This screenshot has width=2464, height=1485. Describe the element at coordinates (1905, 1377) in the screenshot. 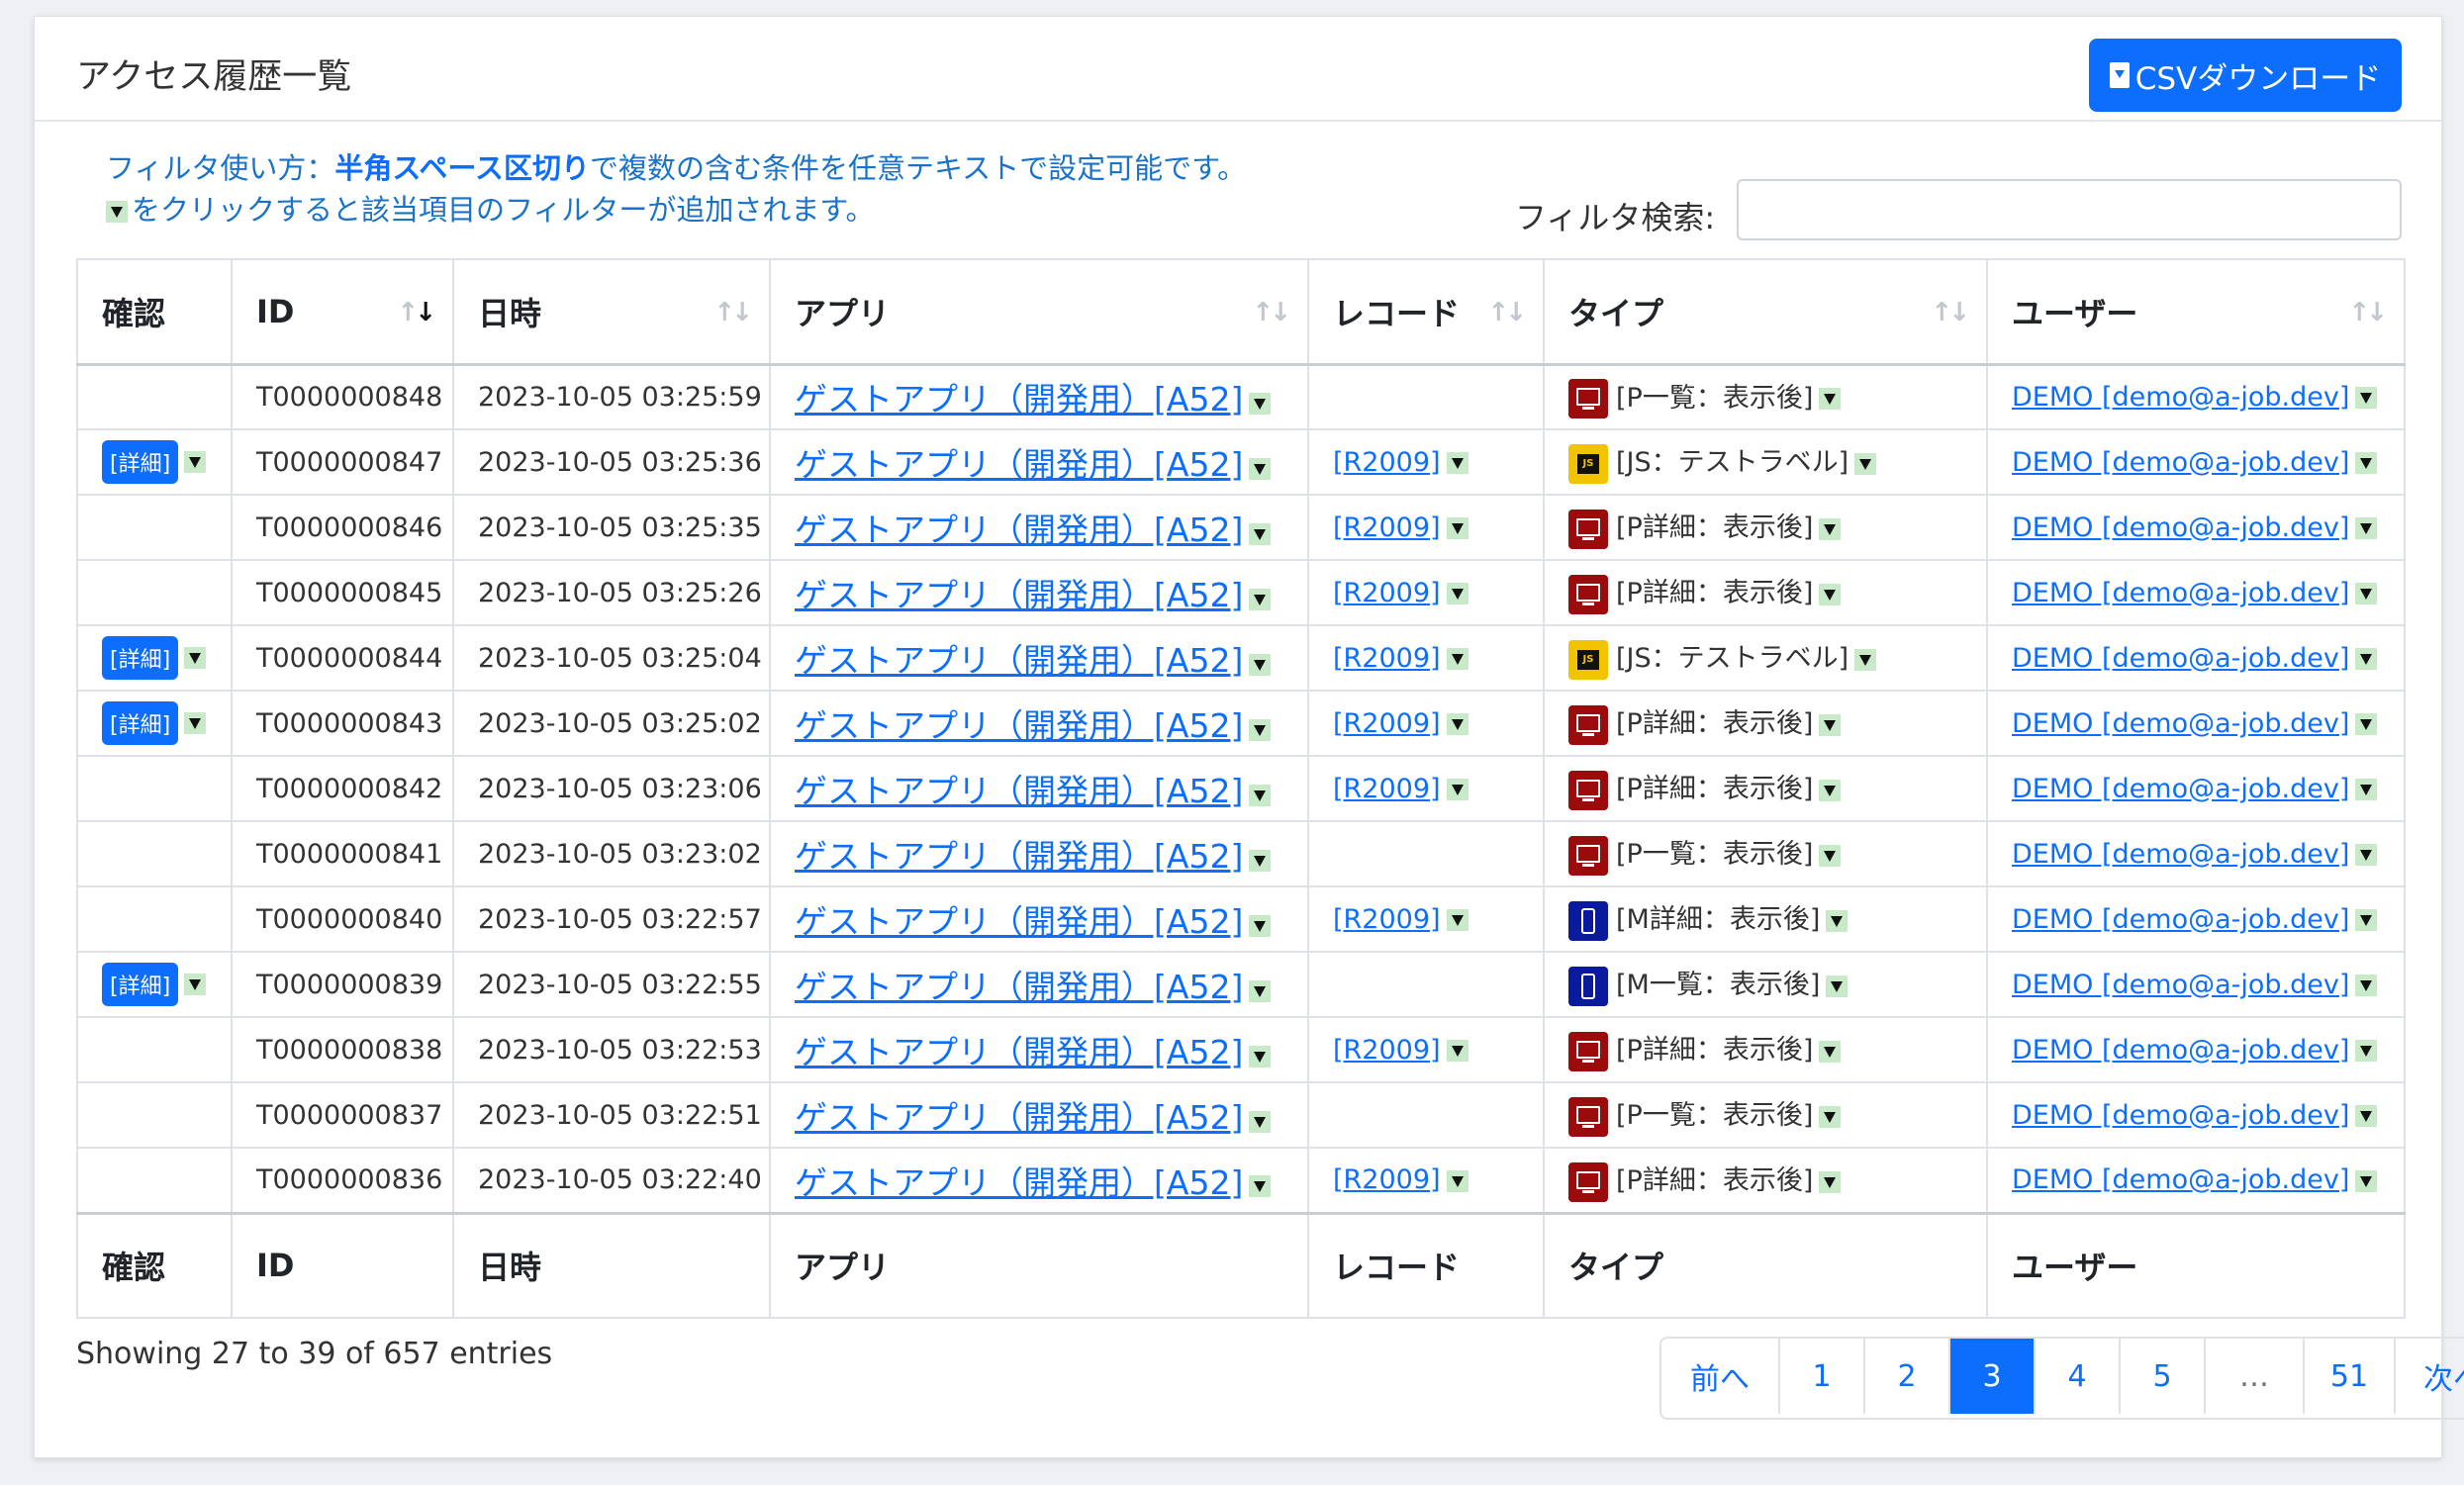

I see `page-button-2: 2` at that location.